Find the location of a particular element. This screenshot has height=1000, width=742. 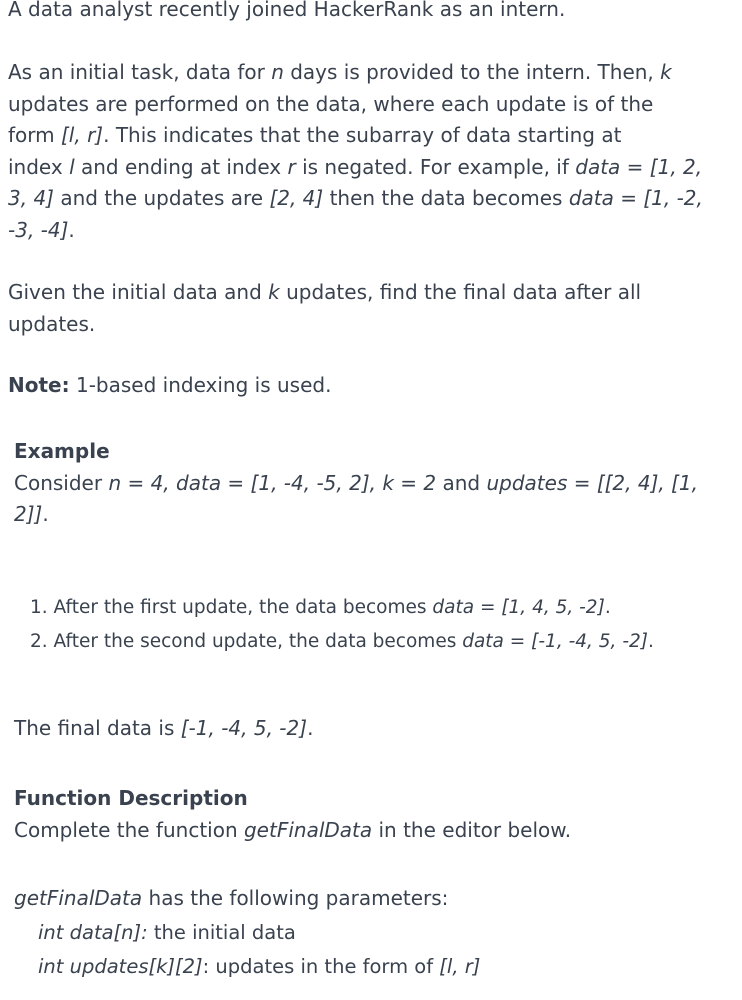

final-data-paragraph: The final data is [-1, -4, 5, -2]. is located at coordinates (164, 728).